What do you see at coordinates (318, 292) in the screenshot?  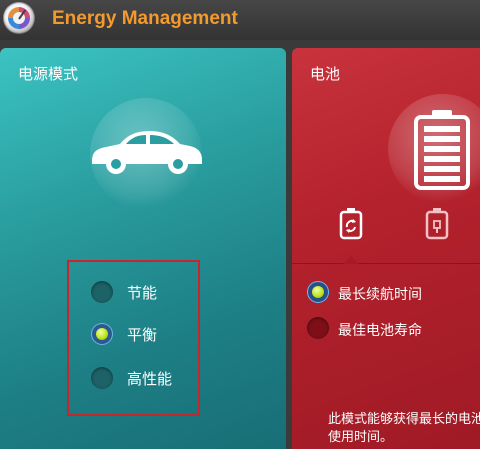 I see `radio-longest-runtime` at bounding box center [318, 292].